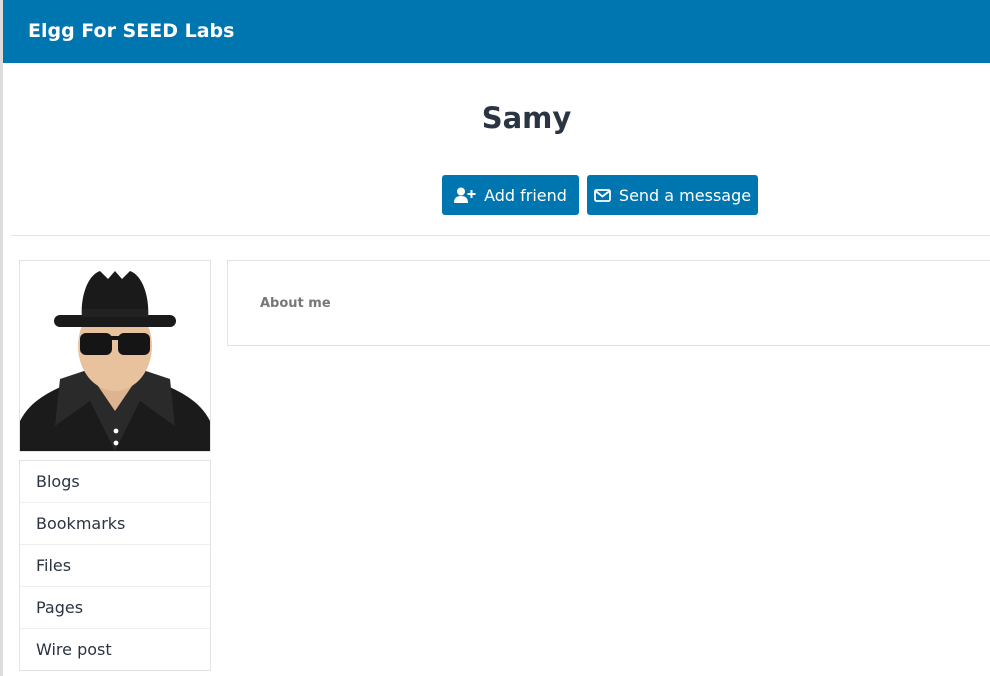  I want to click on about-me-label: About me, so click(295, 303).